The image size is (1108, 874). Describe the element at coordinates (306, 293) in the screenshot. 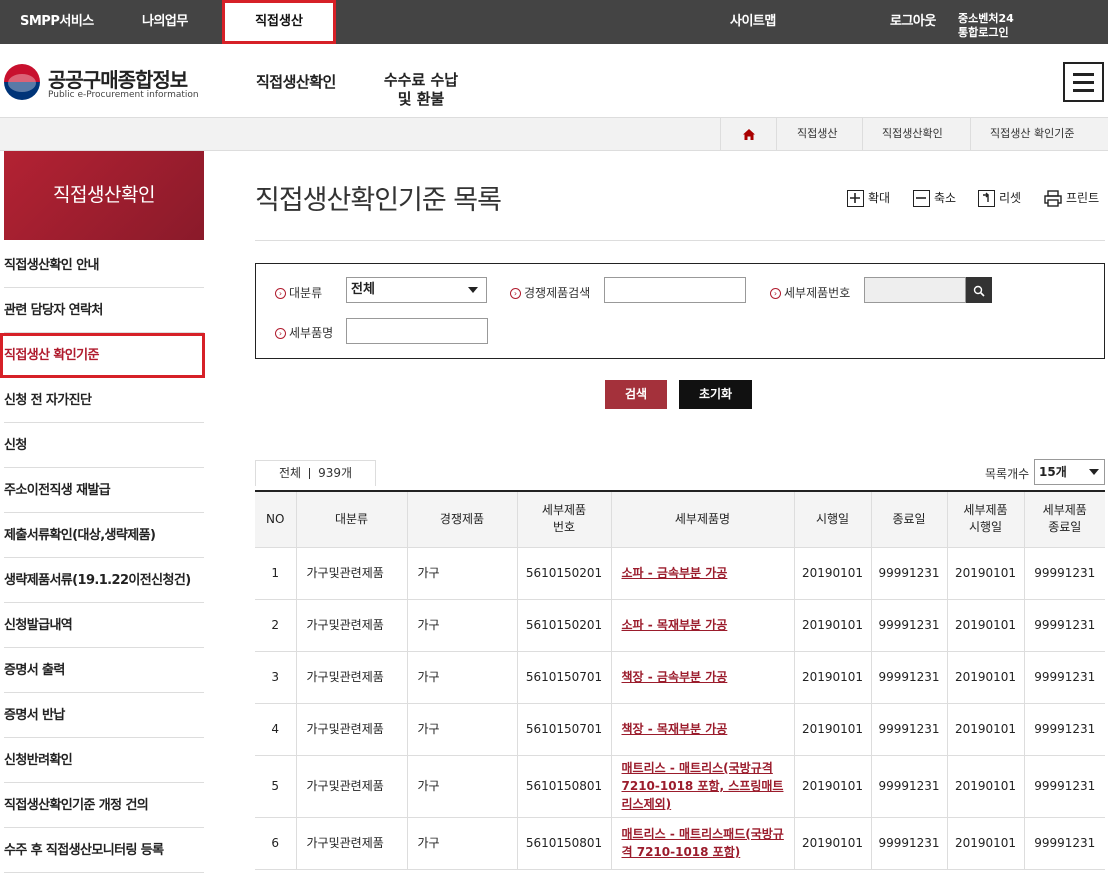

I see `category-label-text: 대분류` at that location.